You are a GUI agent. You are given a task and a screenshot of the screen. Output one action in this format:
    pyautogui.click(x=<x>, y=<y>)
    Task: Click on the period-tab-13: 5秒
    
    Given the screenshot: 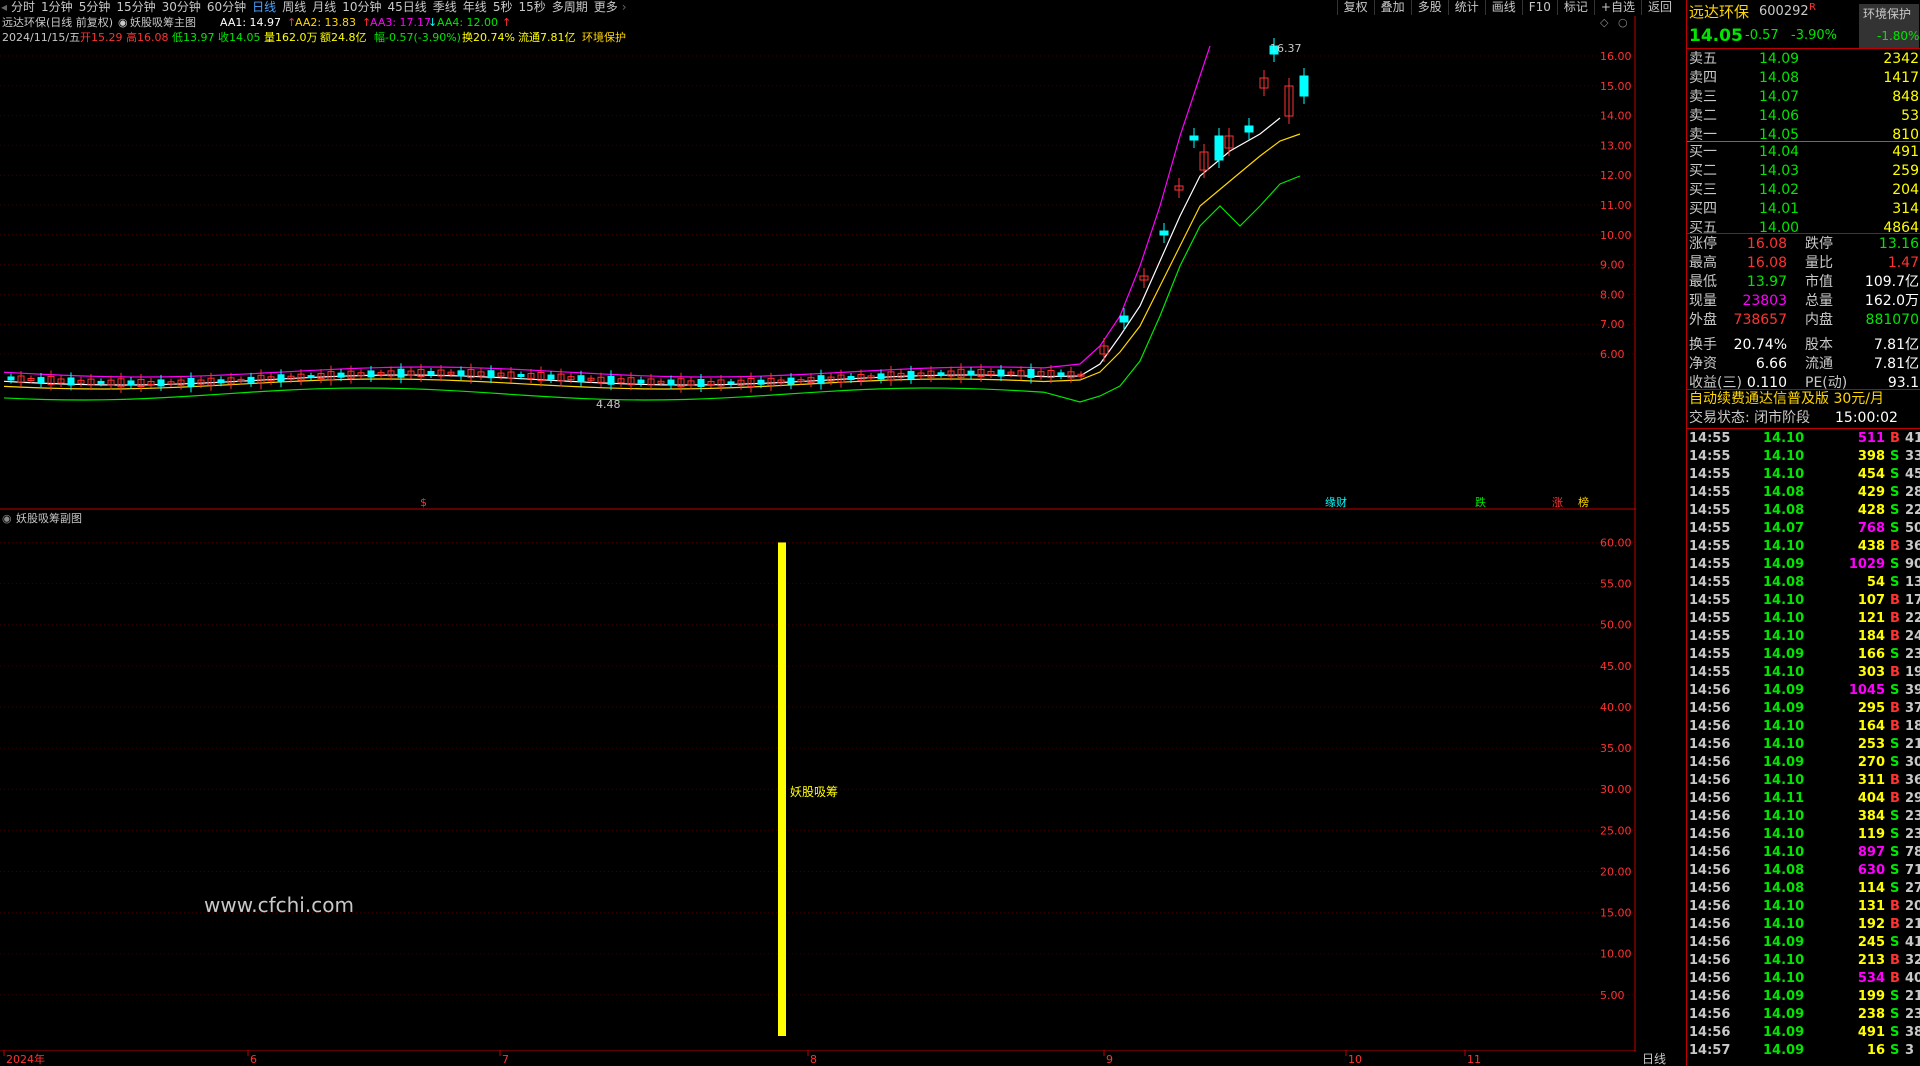 What is the action you would take?
    pyautogui.click(x=503, y=7)
    